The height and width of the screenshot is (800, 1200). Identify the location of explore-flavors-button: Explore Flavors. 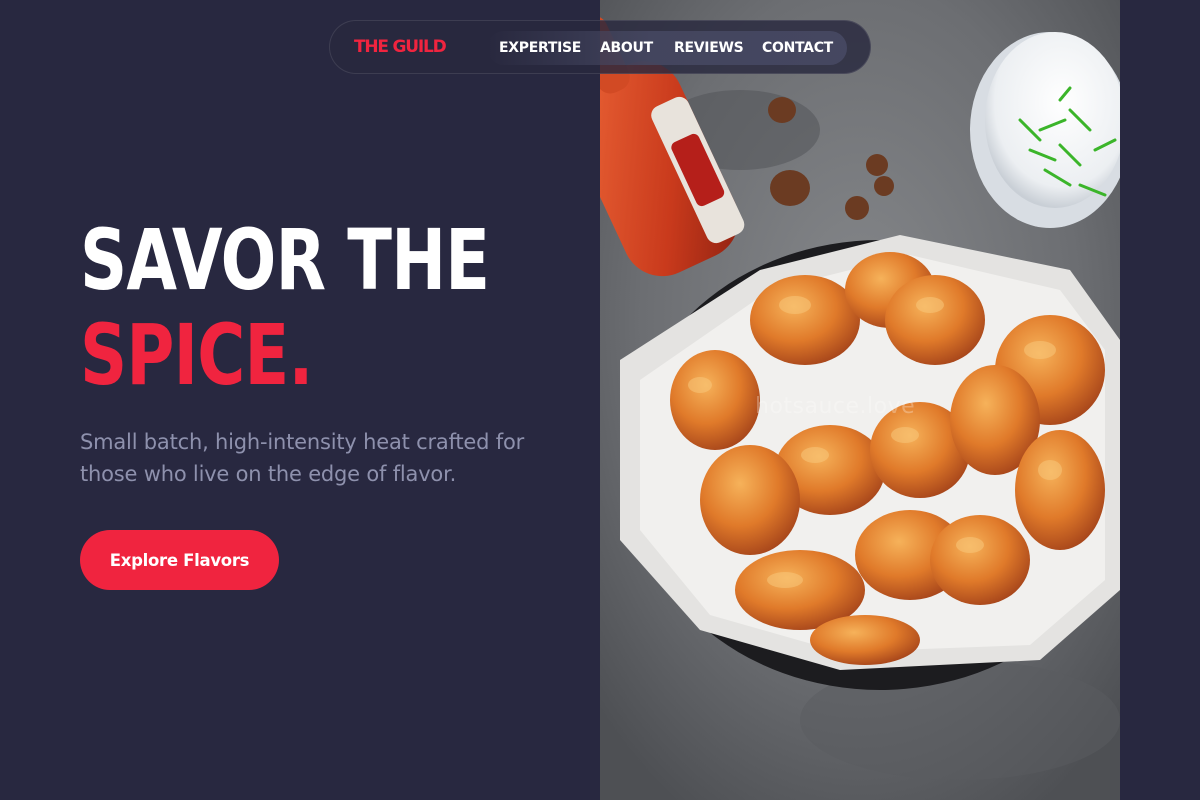
(179, 560).